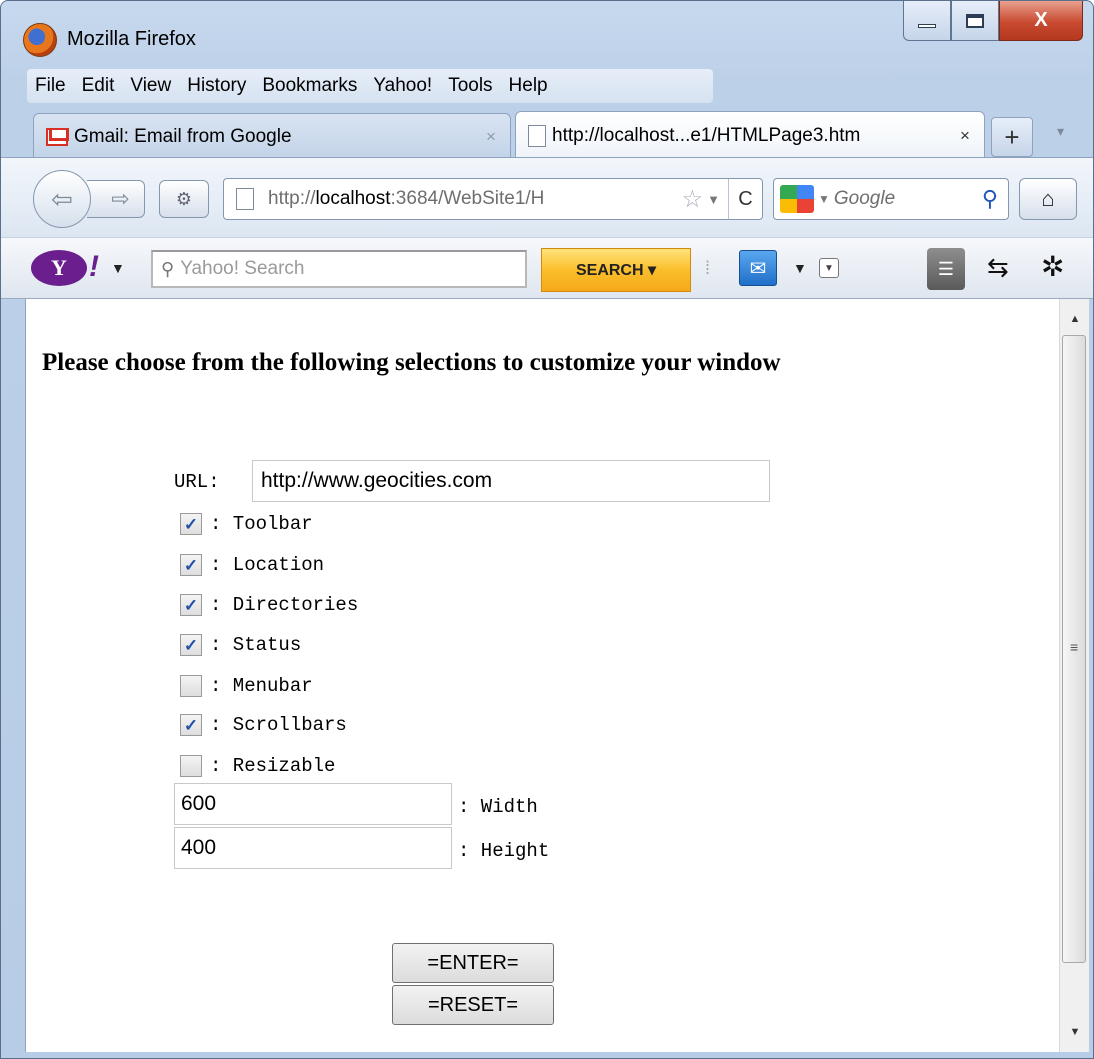 This screenshot has height=1059, width=1094. What do you see at coordinates (313, 804) in the screenshot?
I see `width-input` at bounding box center [313, 804].